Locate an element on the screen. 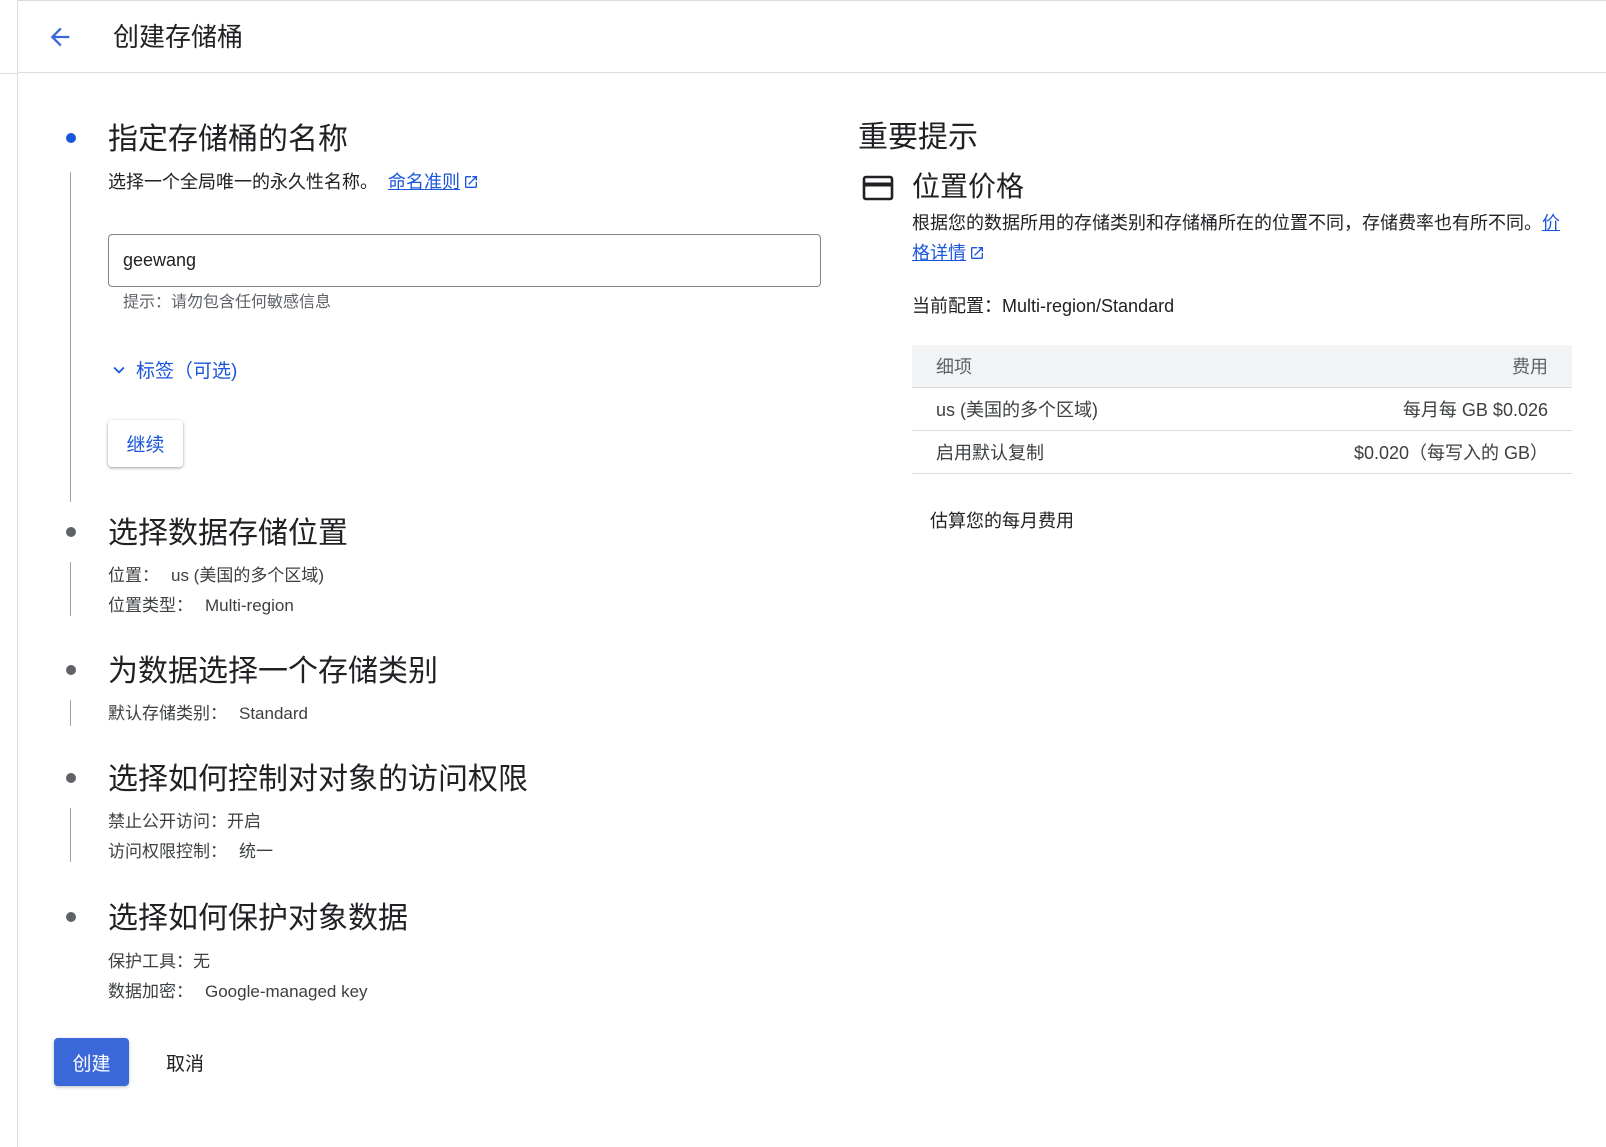 The height and width of the screenshot is (1147, 1606). step-1-line is located at coordinates (70, 337).